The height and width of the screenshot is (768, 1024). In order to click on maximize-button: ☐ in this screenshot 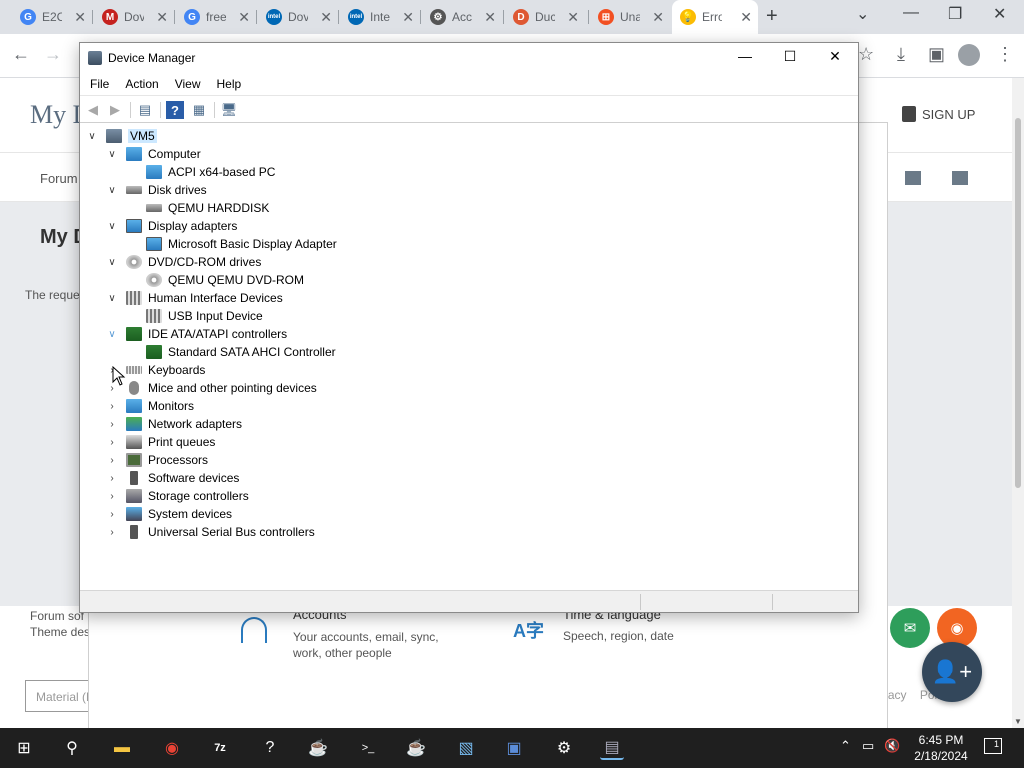, I will do `click(790, 56)`.